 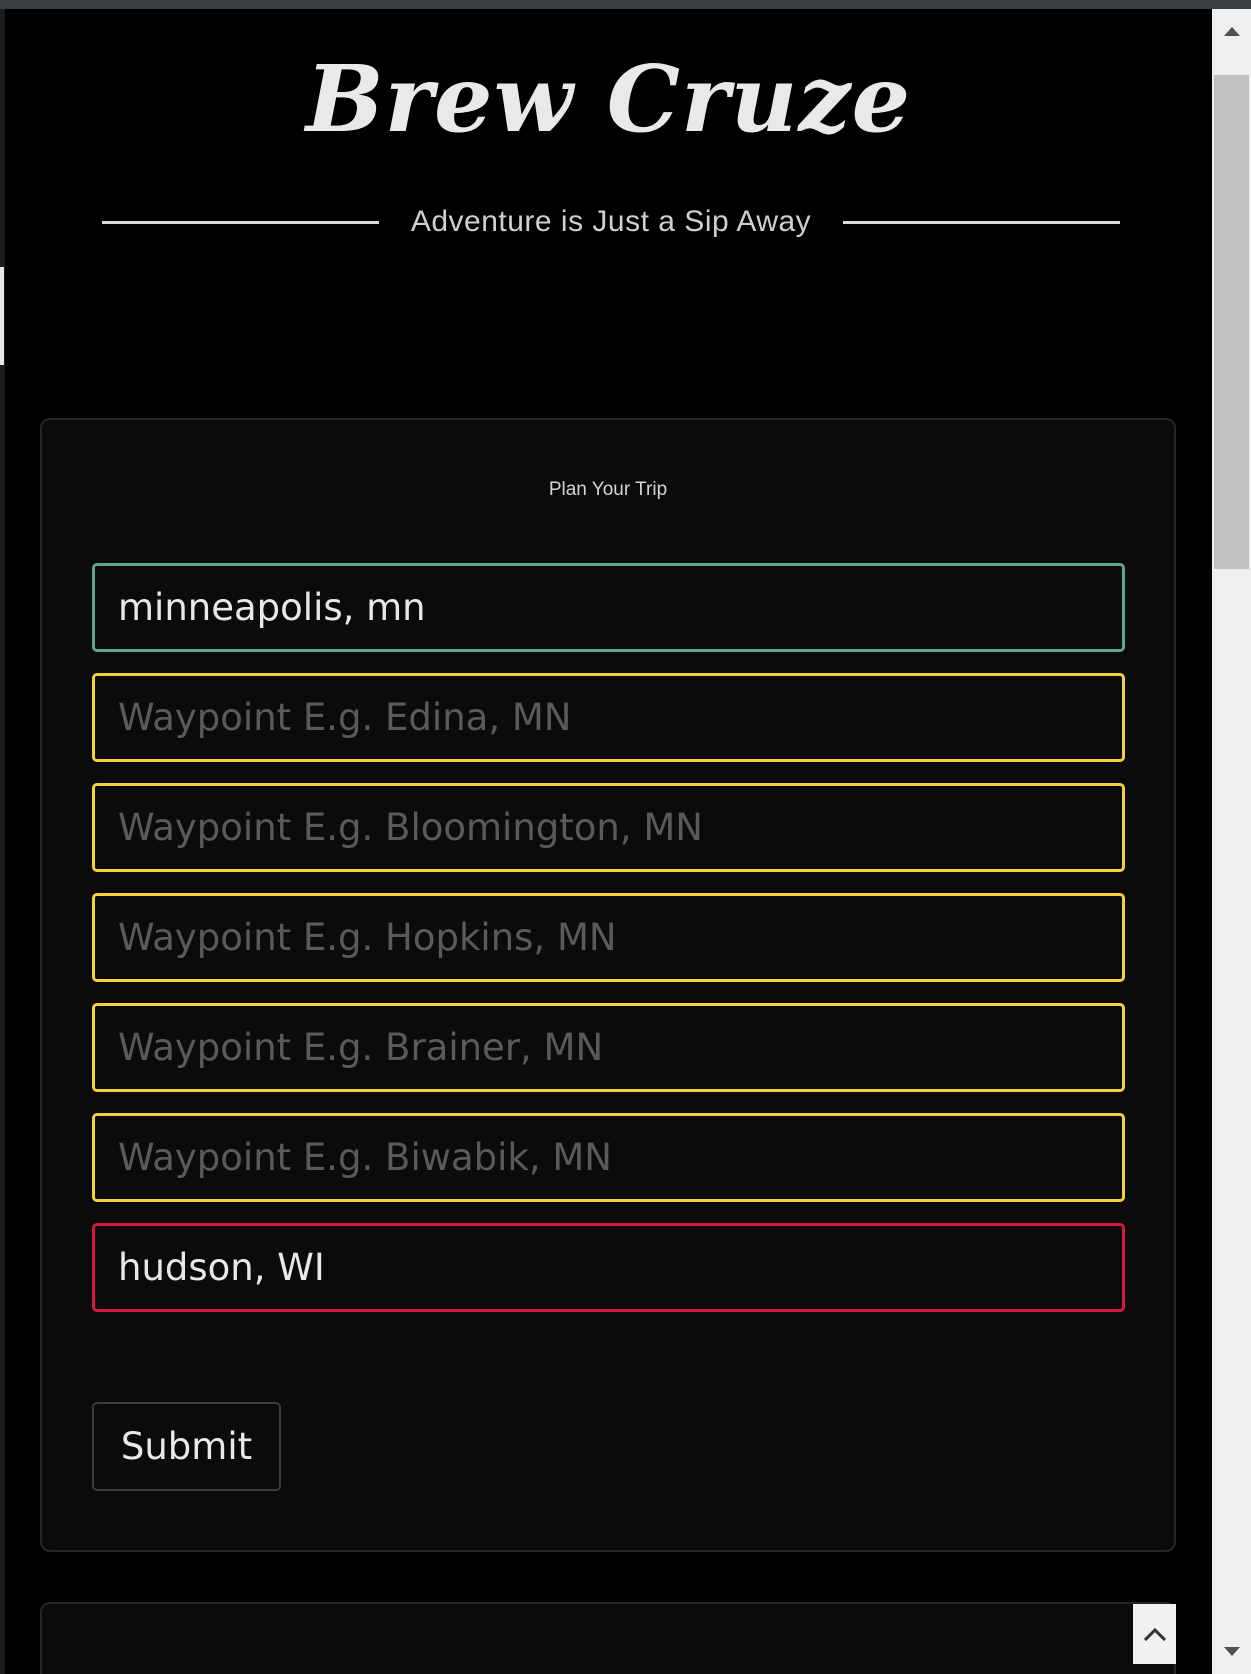 What do you see at coordinates (608, 99) in the screenshot?
I see `brand-logo: Brew Cruze` at bounding box center [608, 99].